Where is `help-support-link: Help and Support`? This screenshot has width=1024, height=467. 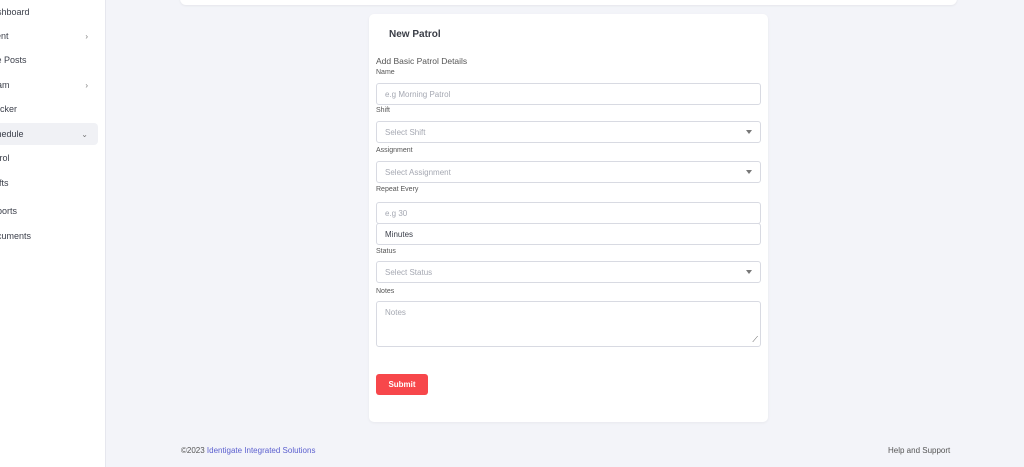 help-support-link: Help and Support is located at coordinates (919, 450).